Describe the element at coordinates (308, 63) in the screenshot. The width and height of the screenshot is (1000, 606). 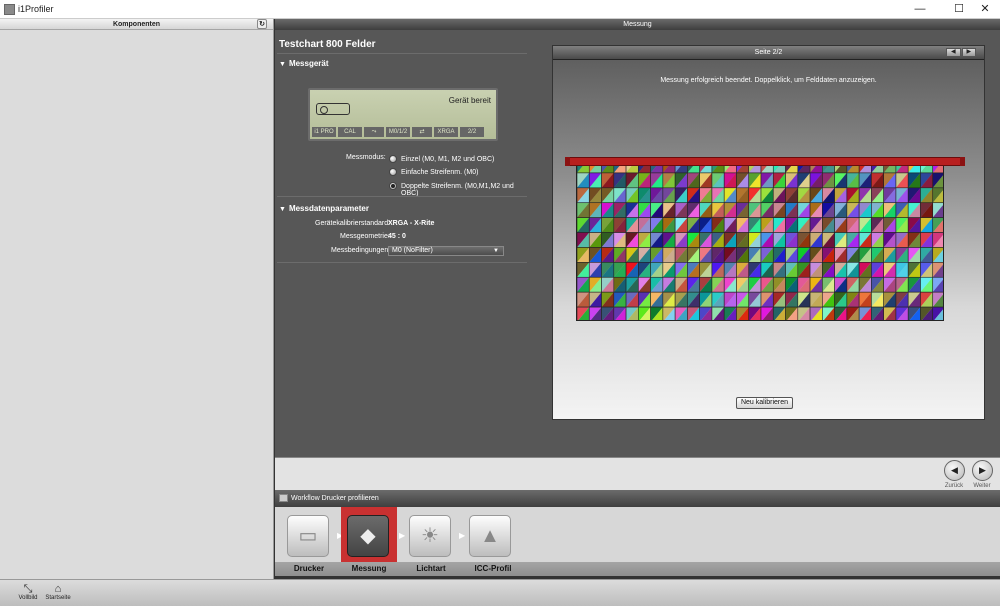
I see `section-device-label: Messgerät` at that location.